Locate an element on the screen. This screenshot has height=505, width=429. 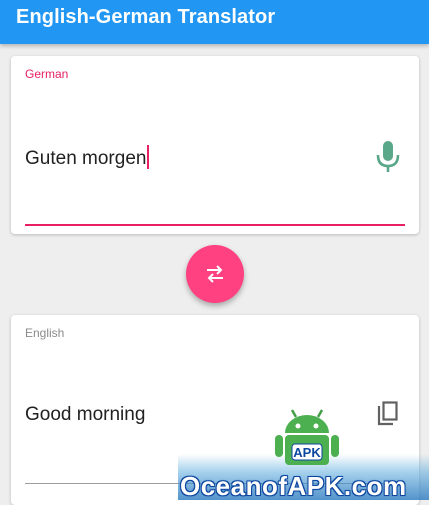
source-text-input: Guten morgen is located at coordinates (87, 157).